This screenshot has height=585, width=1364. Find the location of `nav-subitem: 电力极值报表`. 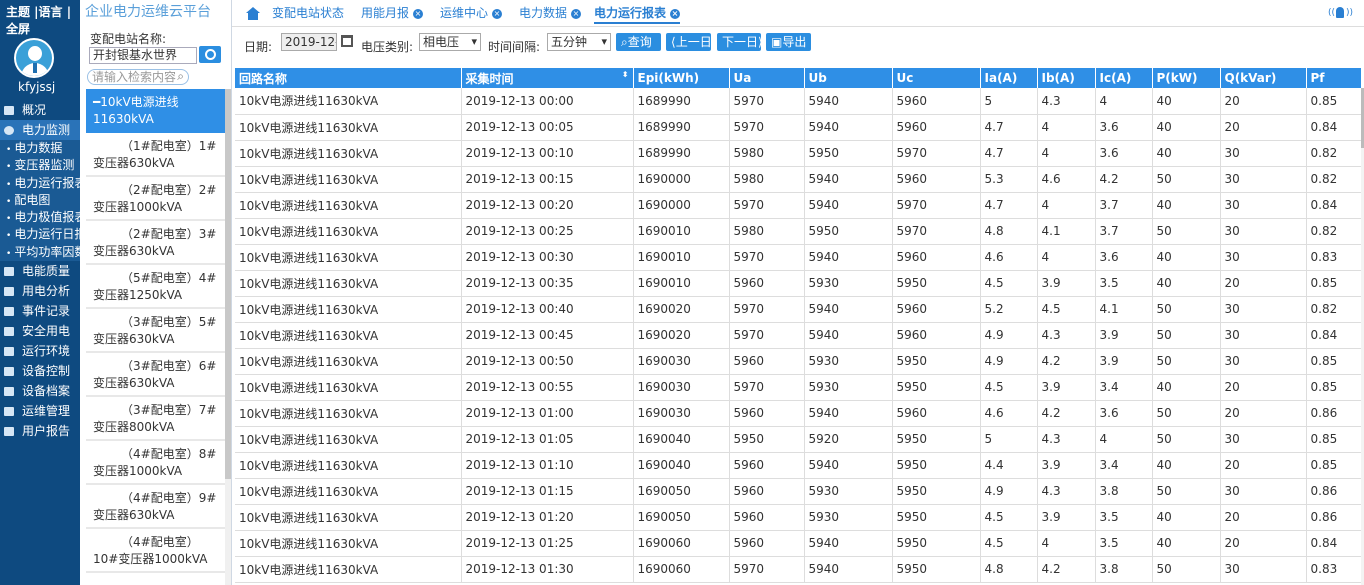

nav-subitem: 电力极值报表 is located at coordinates (40, 218).